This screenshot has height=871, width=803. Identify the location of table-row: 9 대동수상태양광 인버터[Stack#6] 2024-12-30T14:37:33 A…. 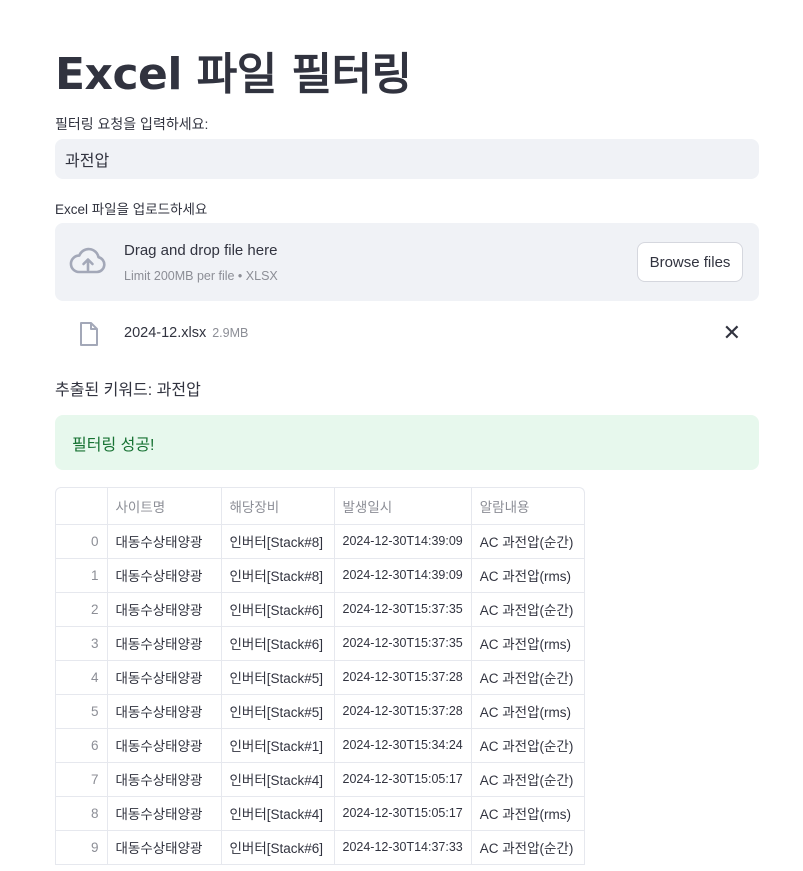
(320, 847).